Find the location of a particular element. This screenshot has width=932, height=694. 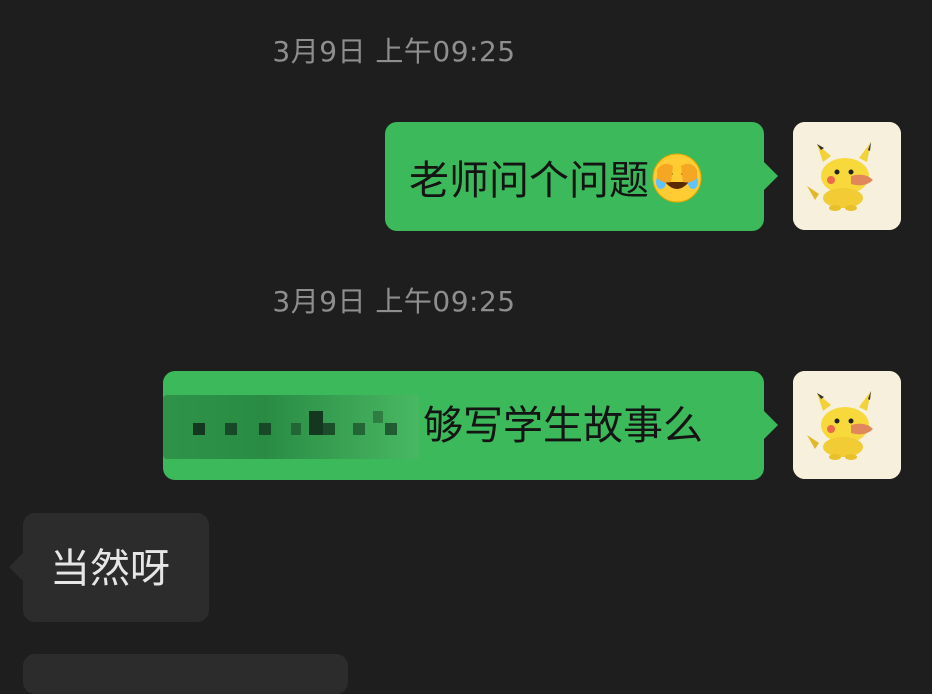

outgoing-message-bubble: 够写学生故事么 is located at coordinates (470, 425).